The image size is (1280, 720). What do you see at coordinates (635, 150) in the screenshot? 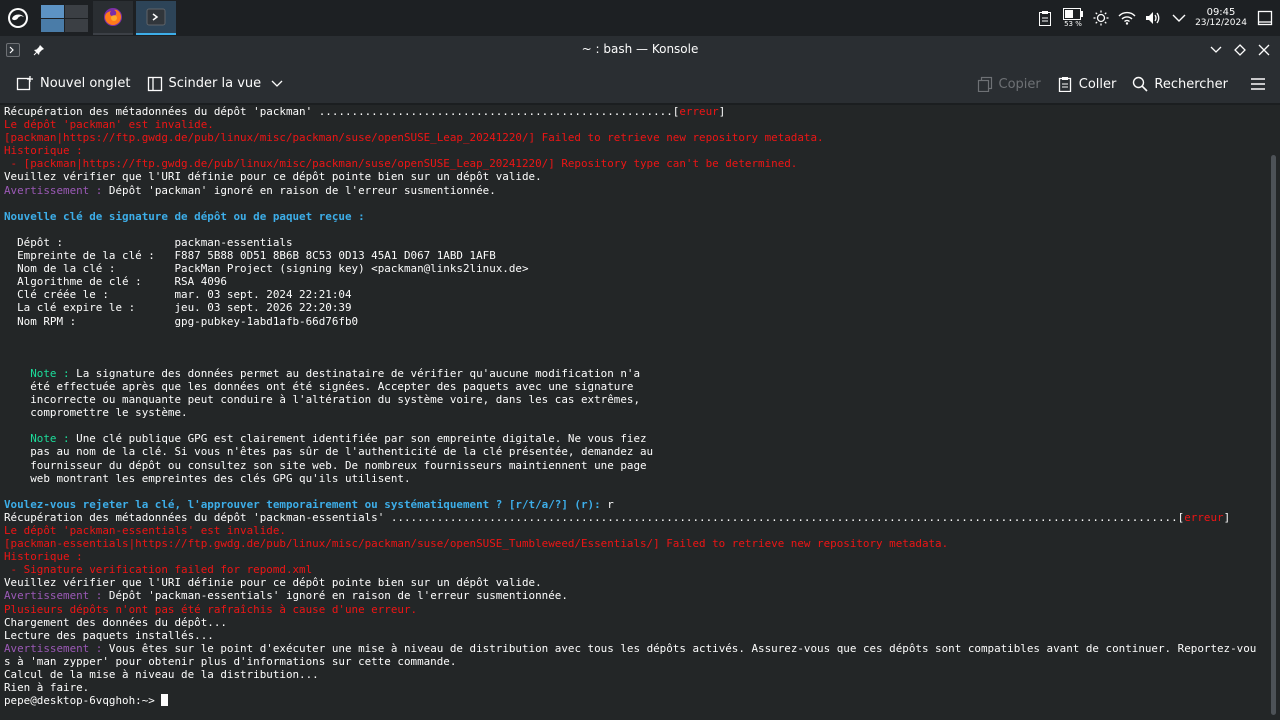
I see `terminal-line: Historique :` at bounding box center [635, 150].